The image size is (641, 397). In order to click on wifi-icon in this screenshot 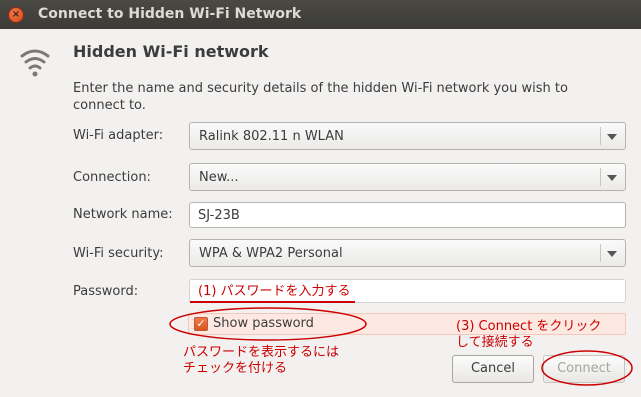, I will do `click(35, 63)`.